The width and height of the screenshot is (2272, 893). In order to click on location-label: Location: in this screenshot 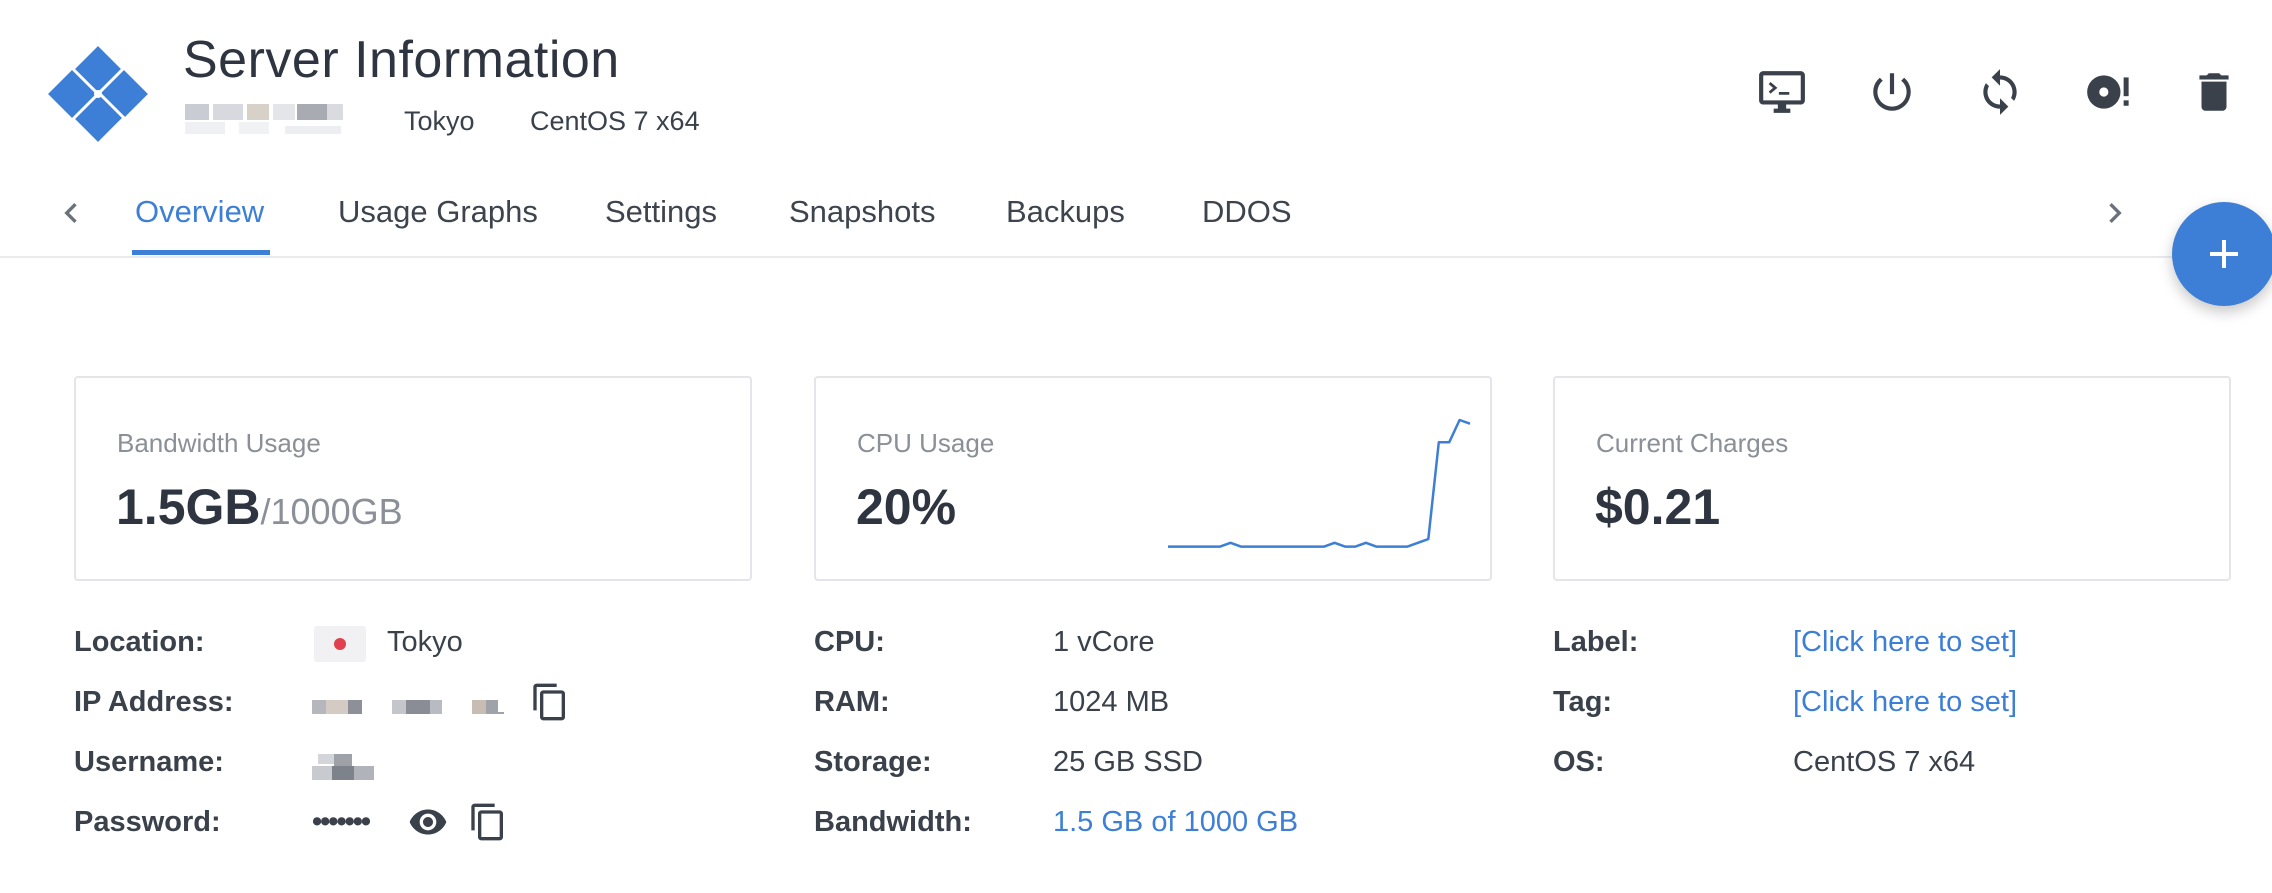, I will do `click(139, 642)`.